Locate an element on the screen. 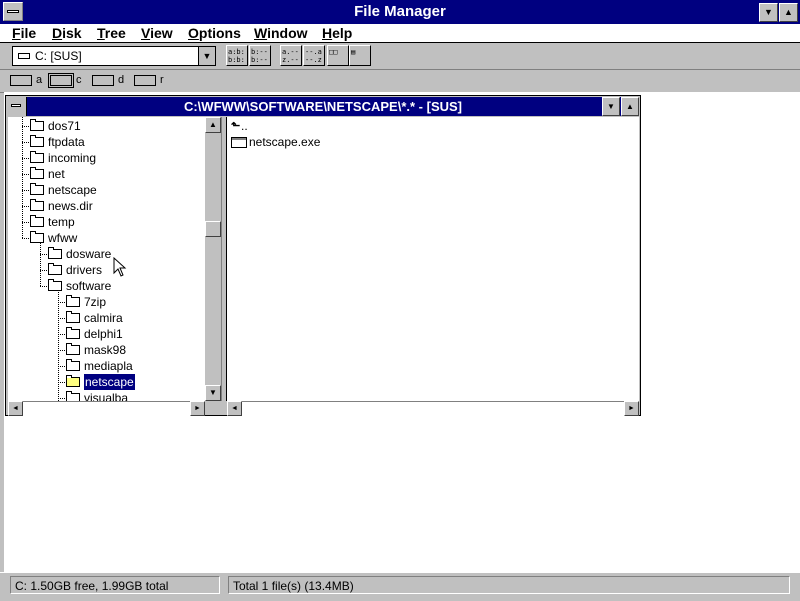 The image size is (800, 601). drive-a: a is located at coordinates (28, 81).